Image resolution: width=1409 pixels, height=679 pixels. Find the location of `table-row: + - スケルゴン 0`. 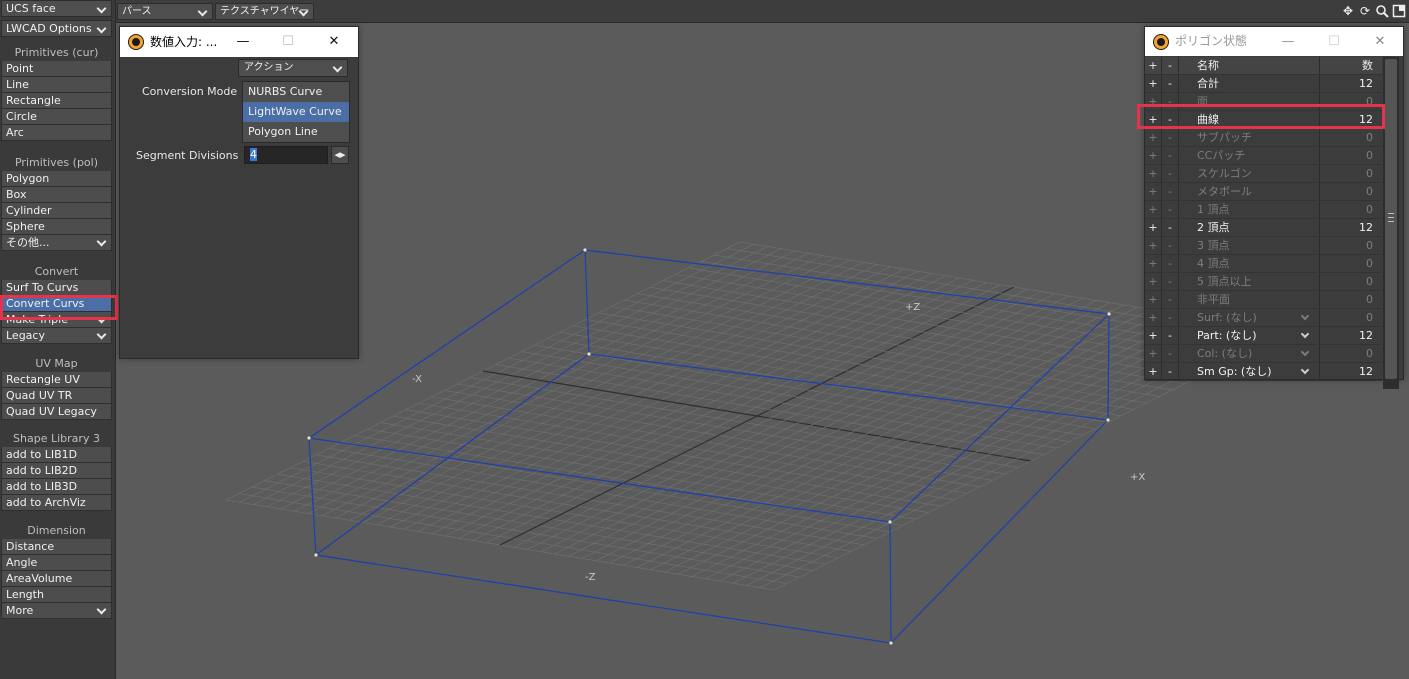

table-row: + - スケルゴン 0 is located at coordinates (1263, 174).